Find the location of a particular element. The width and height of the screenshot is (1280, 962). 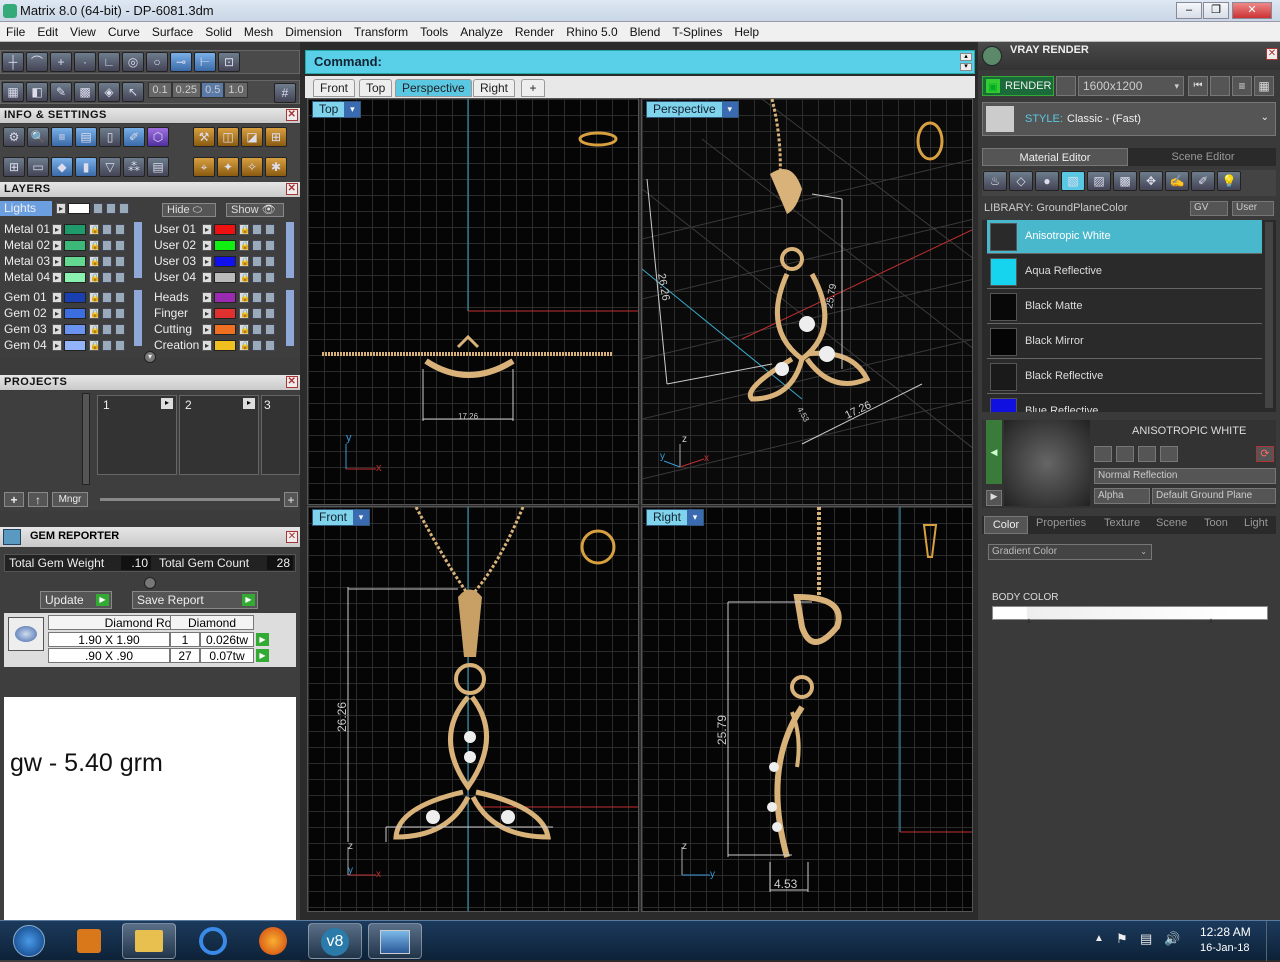

firefox-icon is located at coordinates (273, 941).